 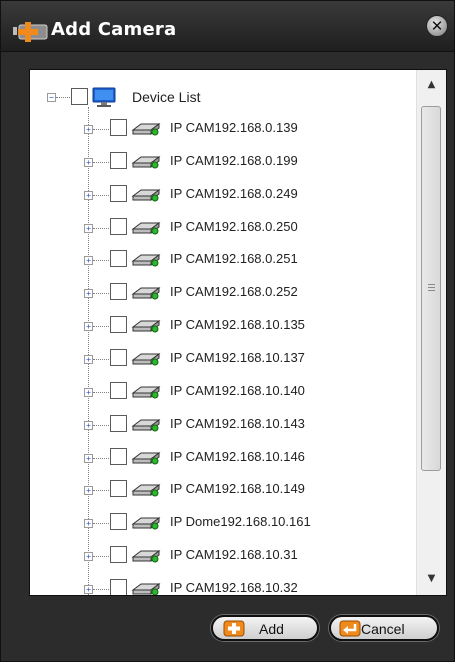 I want to click on scroll-thumb, so click(x=431, y=288).